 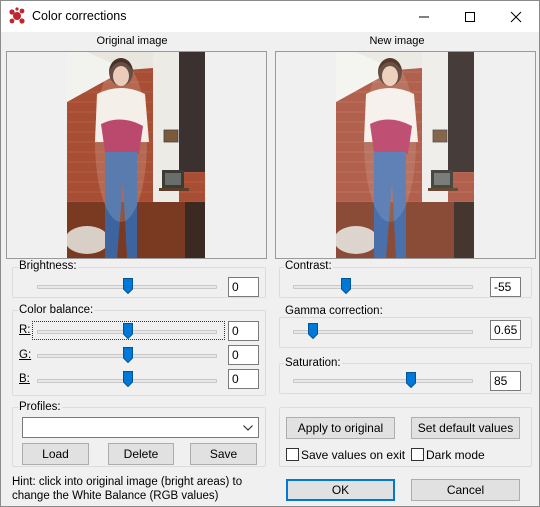 I want to click on gamma-label: Gamma correction:, so click(x=334, y=311).